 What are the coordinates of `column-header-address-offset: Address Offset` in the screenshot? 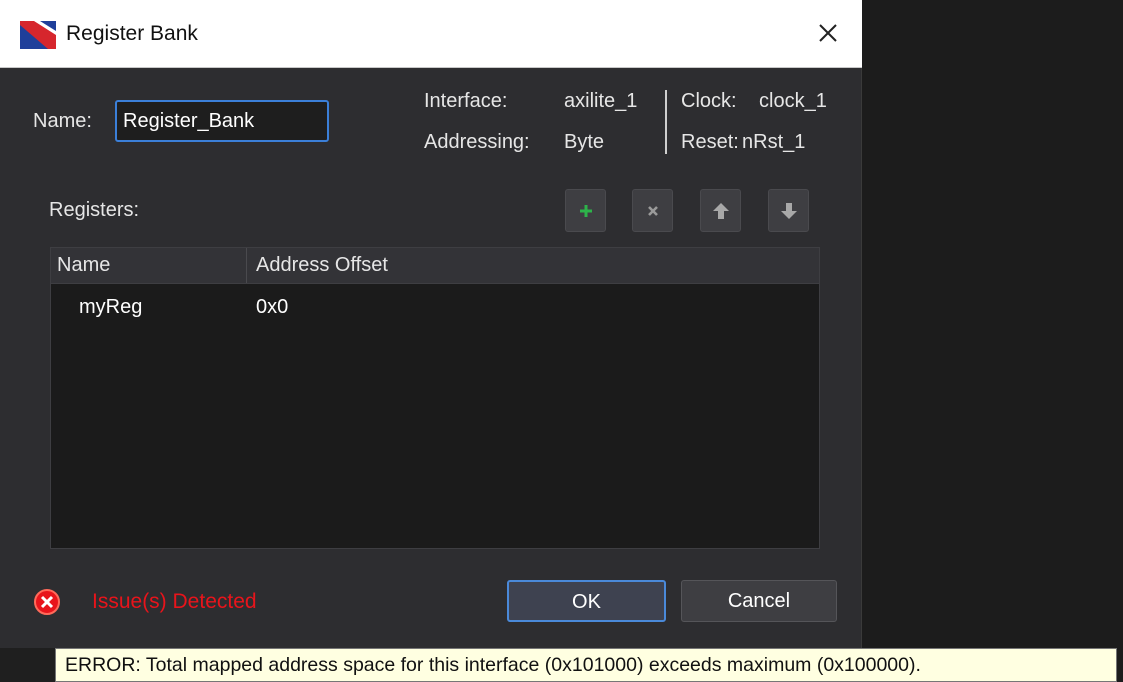 It's located at (533, 265).